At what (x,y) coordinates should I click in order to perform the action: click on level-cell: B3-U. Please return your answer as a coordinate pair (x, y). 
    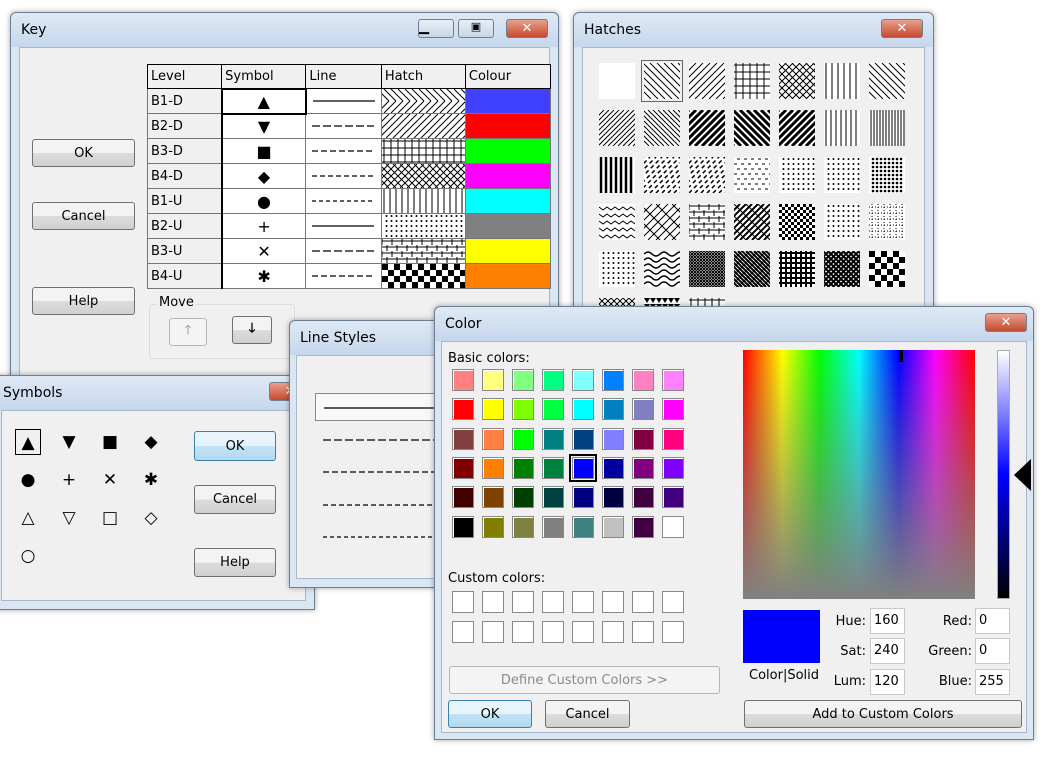
    Looking at the image, I should click on (184, 251).